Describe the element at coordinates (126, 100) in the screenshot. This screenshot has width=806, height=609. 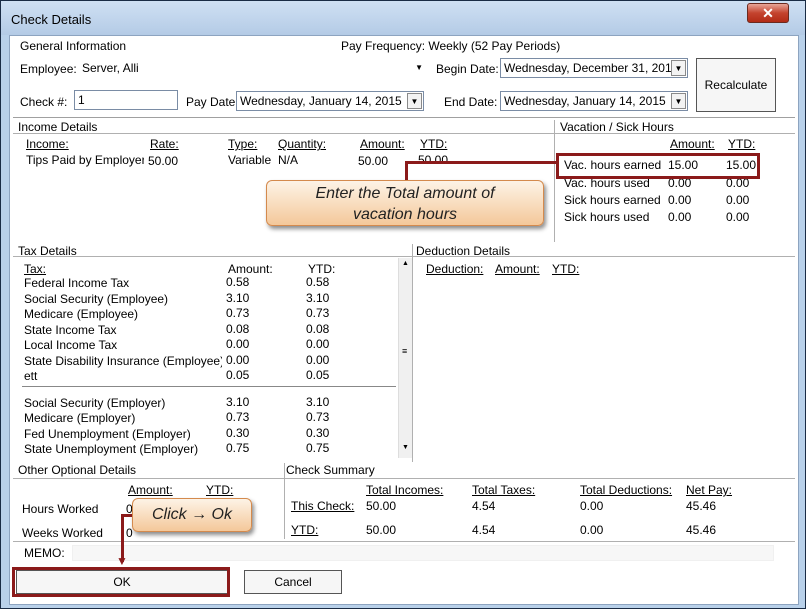
I see `check-number-input: 1` at that location.